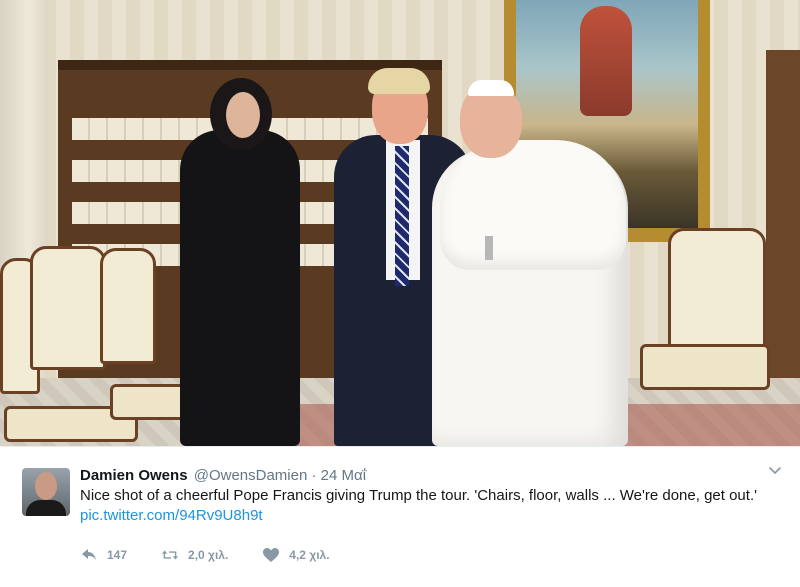  Describe the element at coordinates (117, 555) in the screenshot. I see `reply-count: 147` at that location.